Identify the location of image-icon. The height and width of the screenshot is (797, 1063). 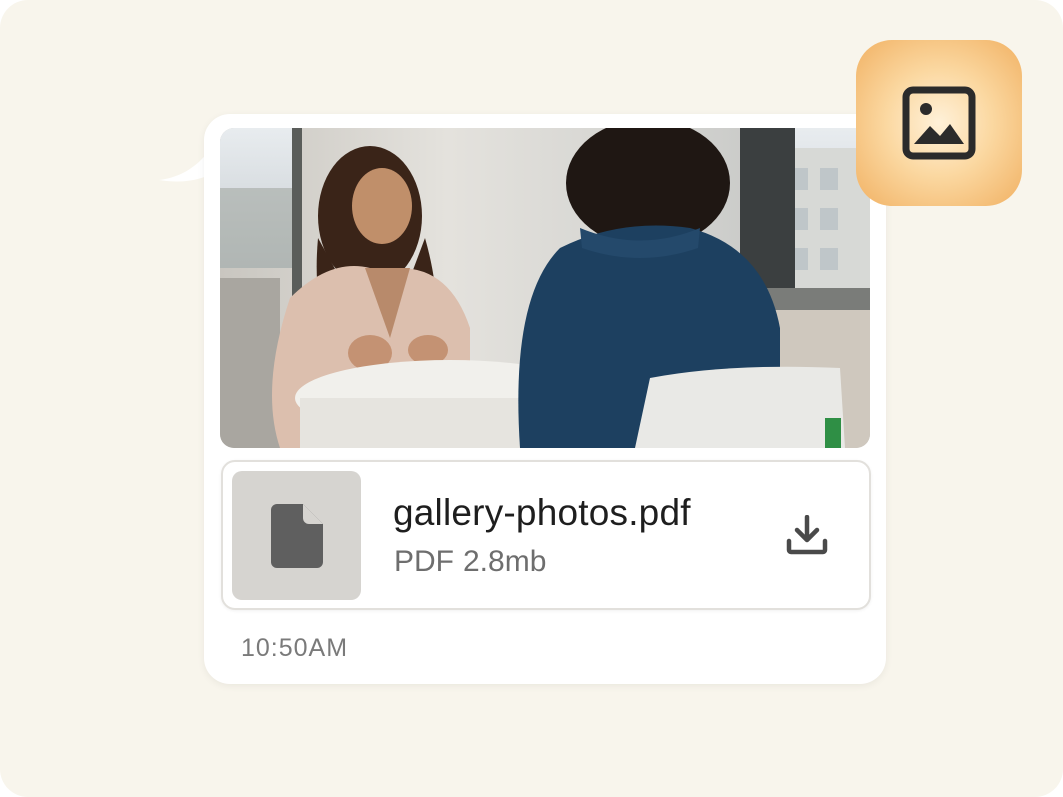
(939, 123).